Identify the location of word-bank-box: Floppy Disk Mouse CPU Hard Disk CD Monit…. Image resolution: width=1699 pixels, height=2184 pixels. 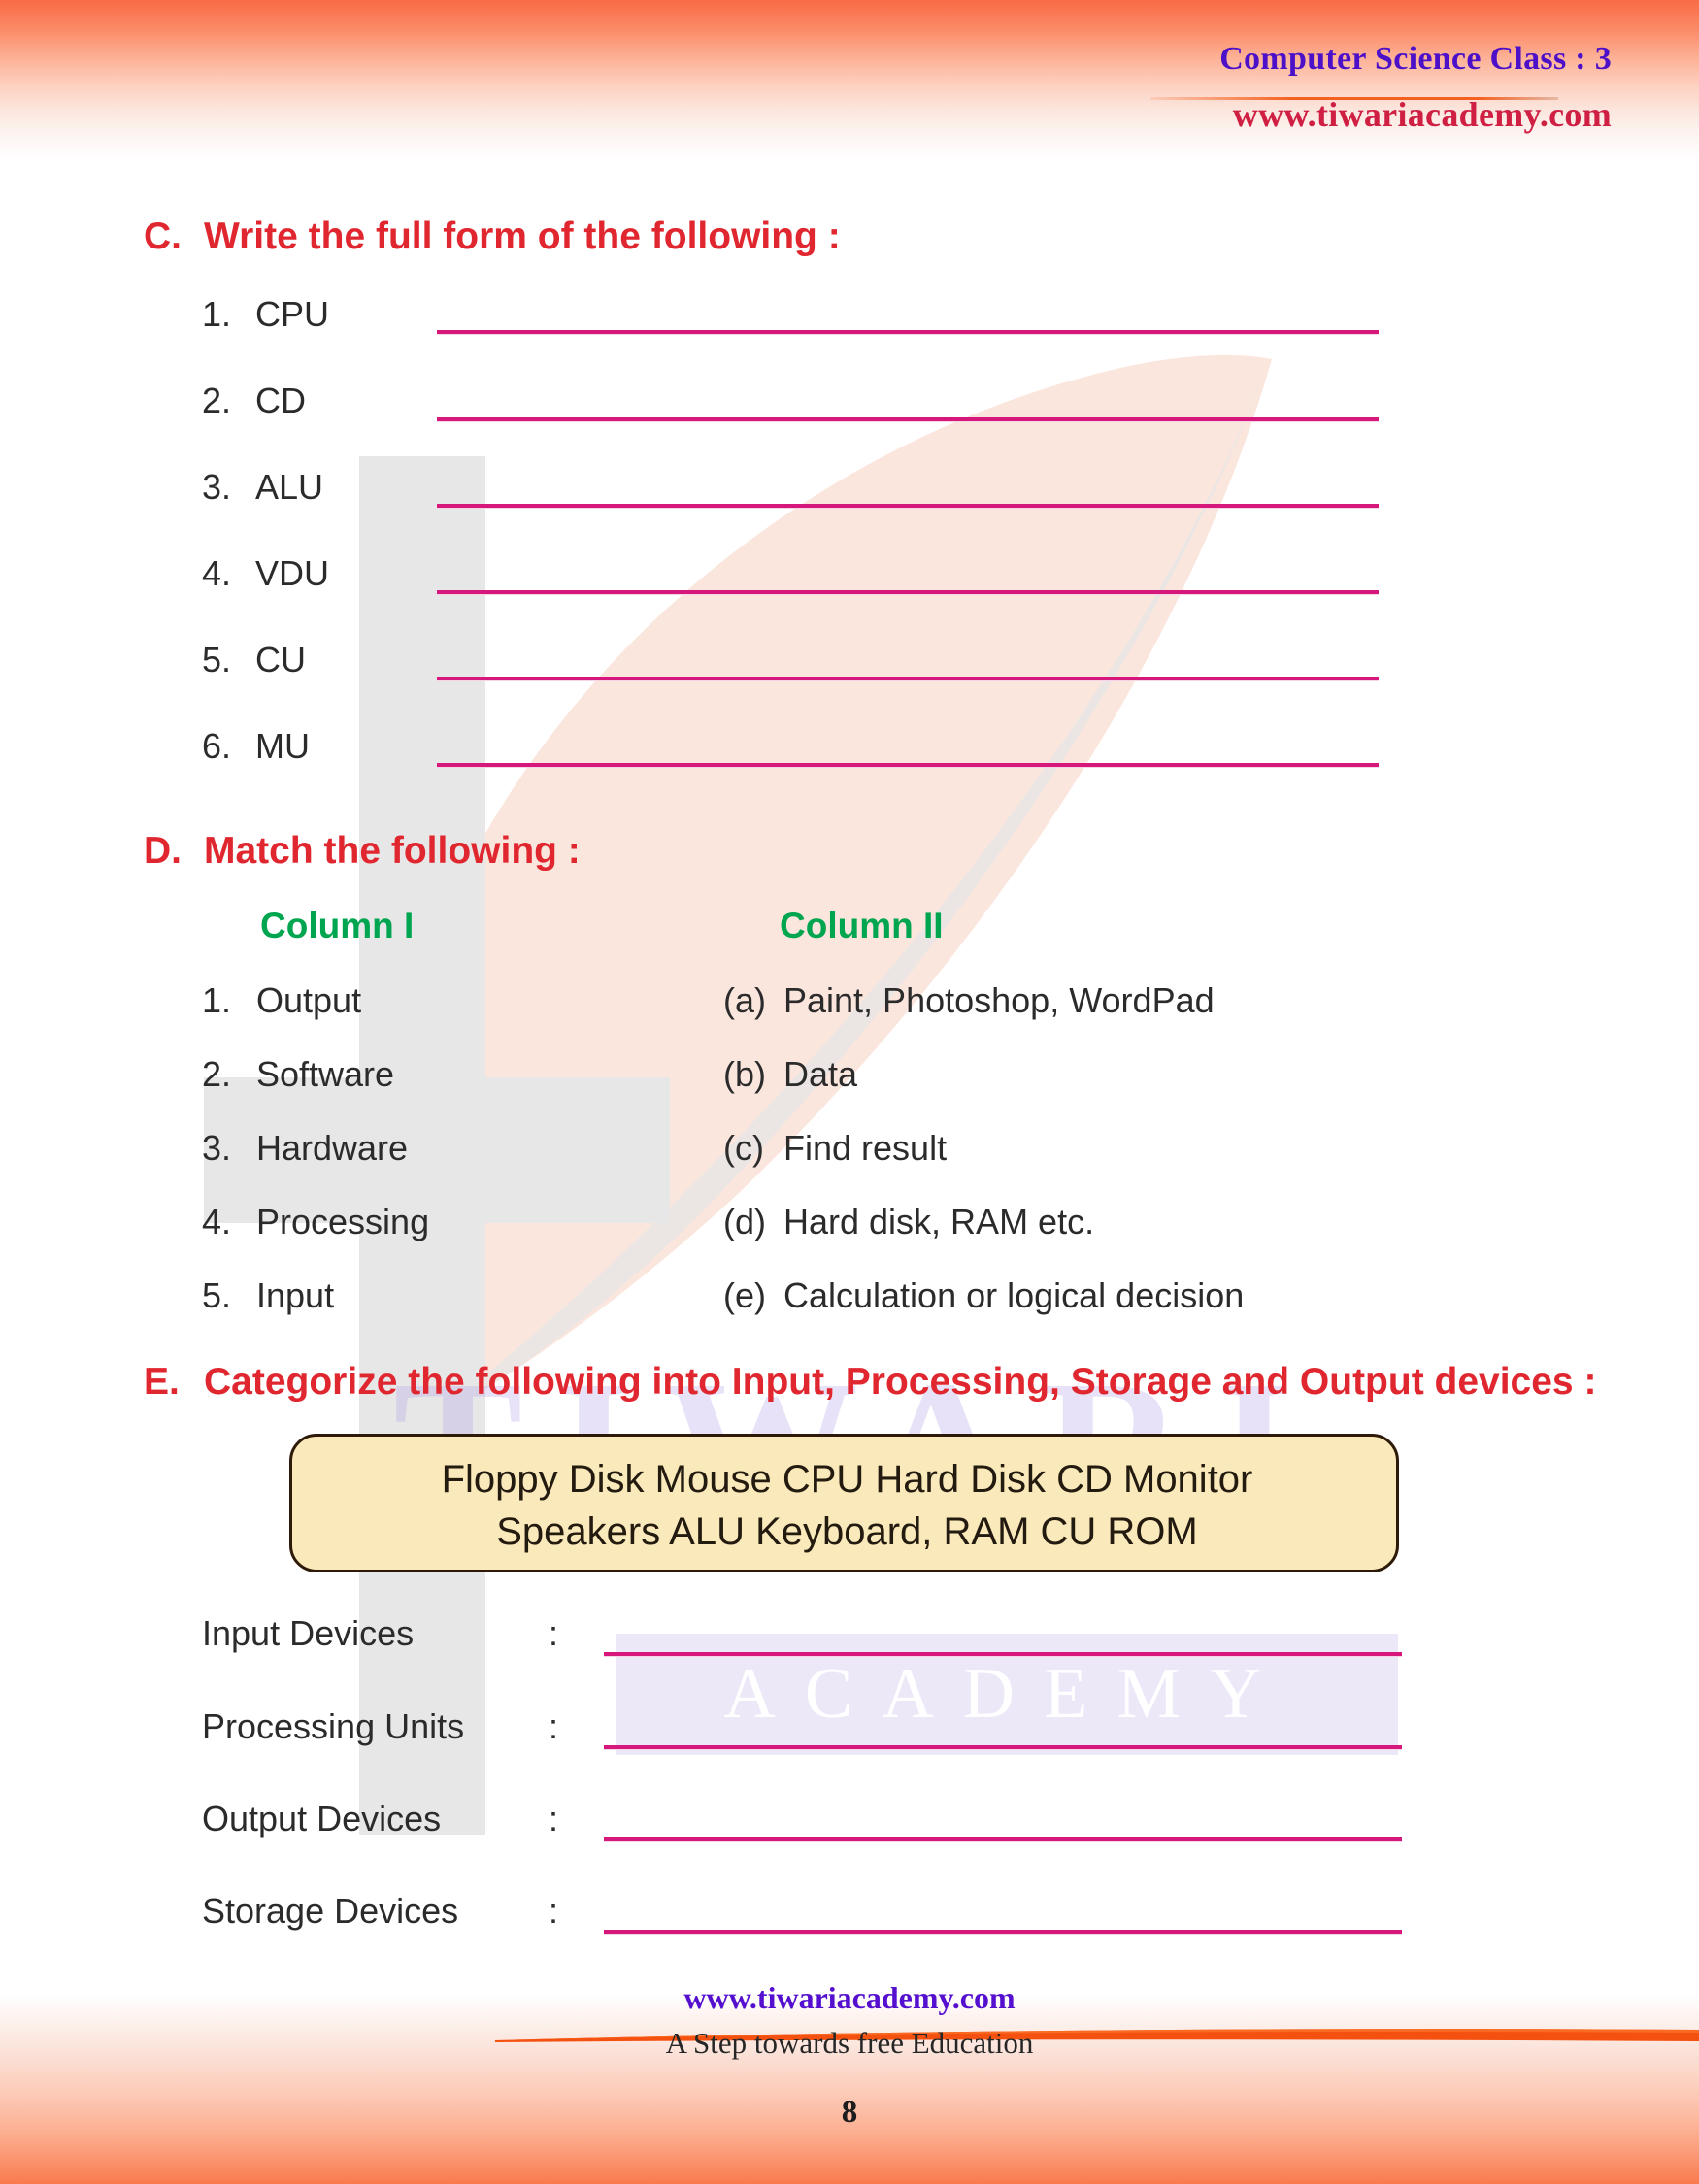
(844, 1503).